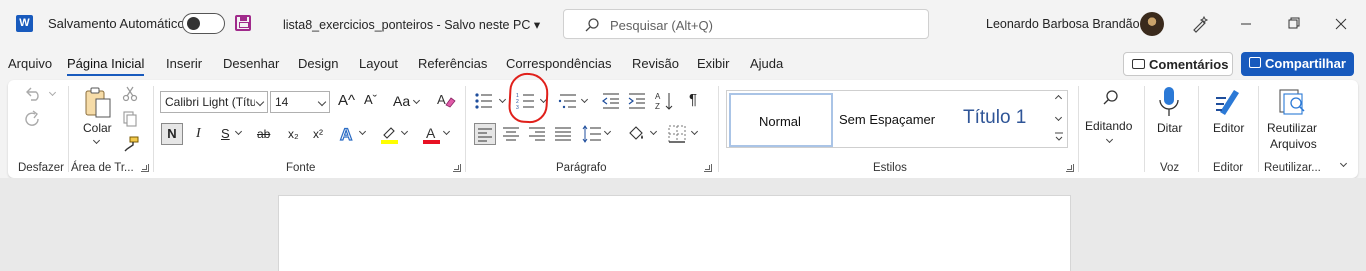  Describe the element at coordinates (713, 63) in the screenshot. I see `tab-exibir: Exibir` at that location.